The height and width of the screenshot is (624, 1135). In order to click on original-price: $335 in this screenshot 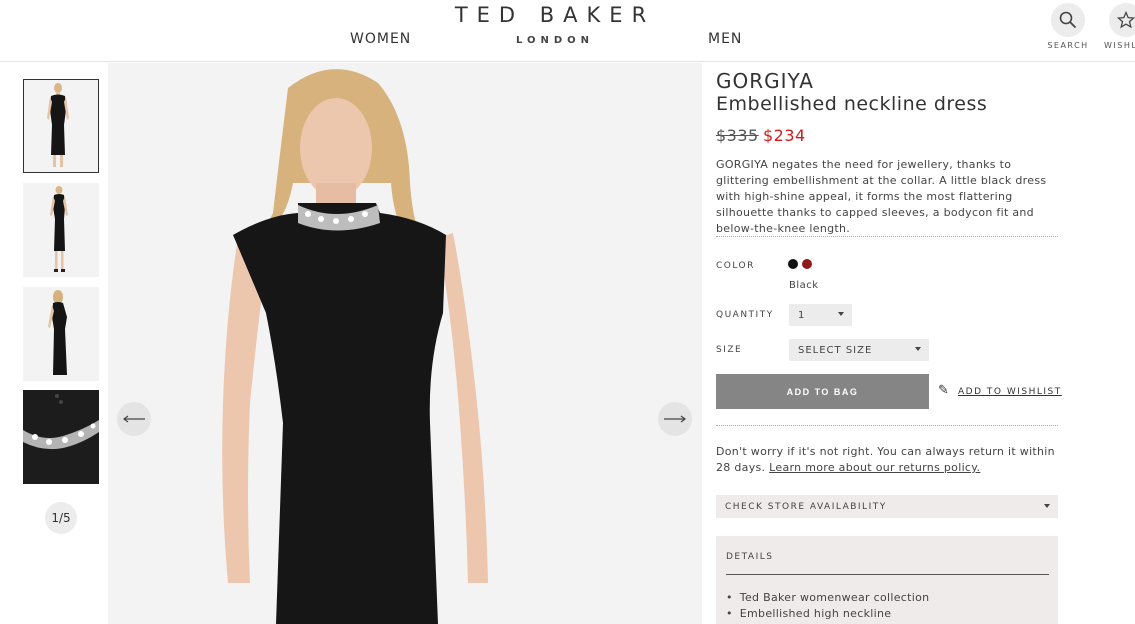, I will do `click(737, 135)`.